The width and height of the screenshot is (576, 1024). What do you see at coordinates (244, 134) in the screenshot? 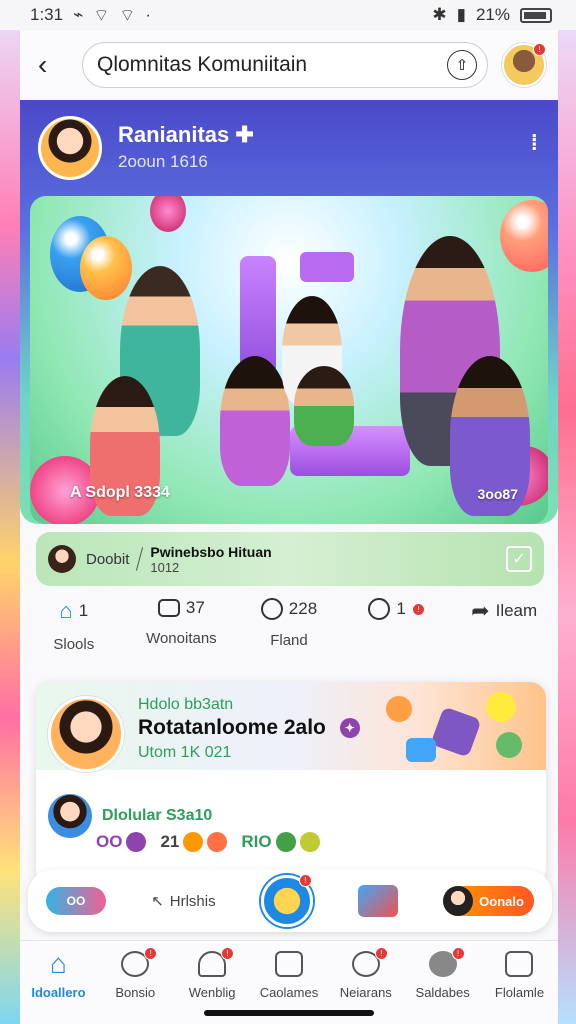
I see `sparkle-icon: ✚` at bounding box center [244, 134].